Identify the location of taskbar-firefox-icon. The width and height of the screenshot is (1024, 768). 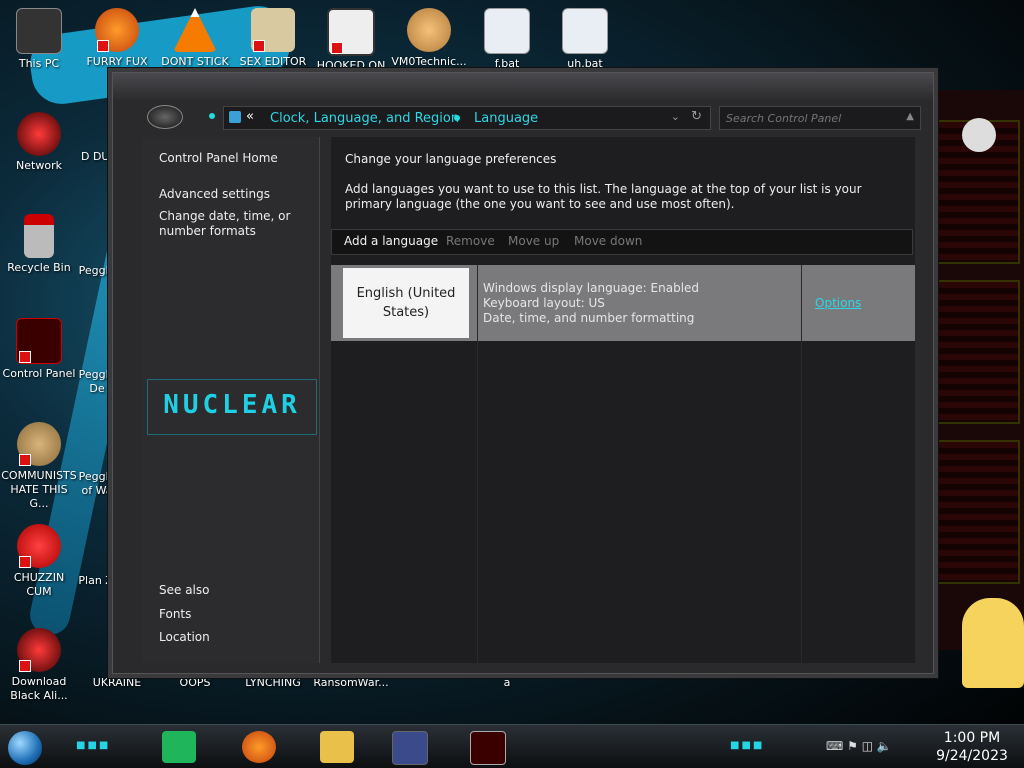
(259, 747).